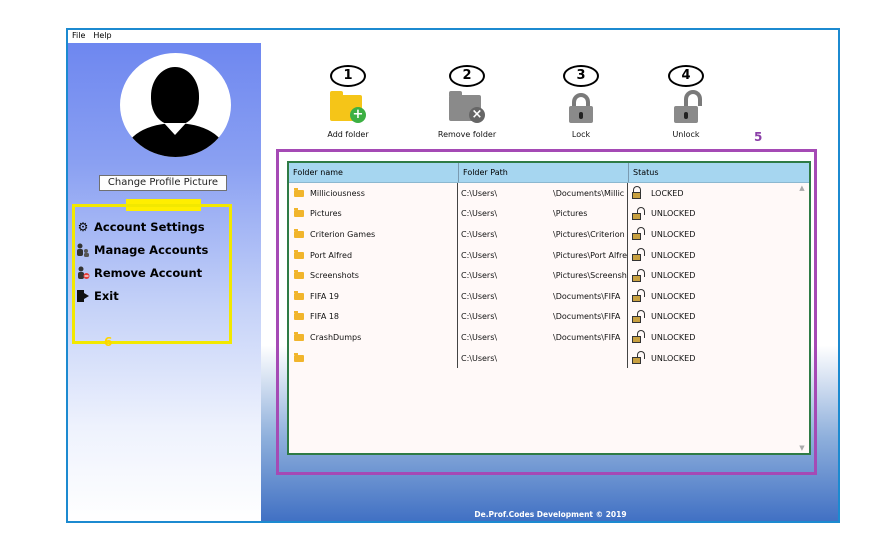 The image size is (892, 557). I want to click on lock-button: 3 Lock, so click(581, 102).